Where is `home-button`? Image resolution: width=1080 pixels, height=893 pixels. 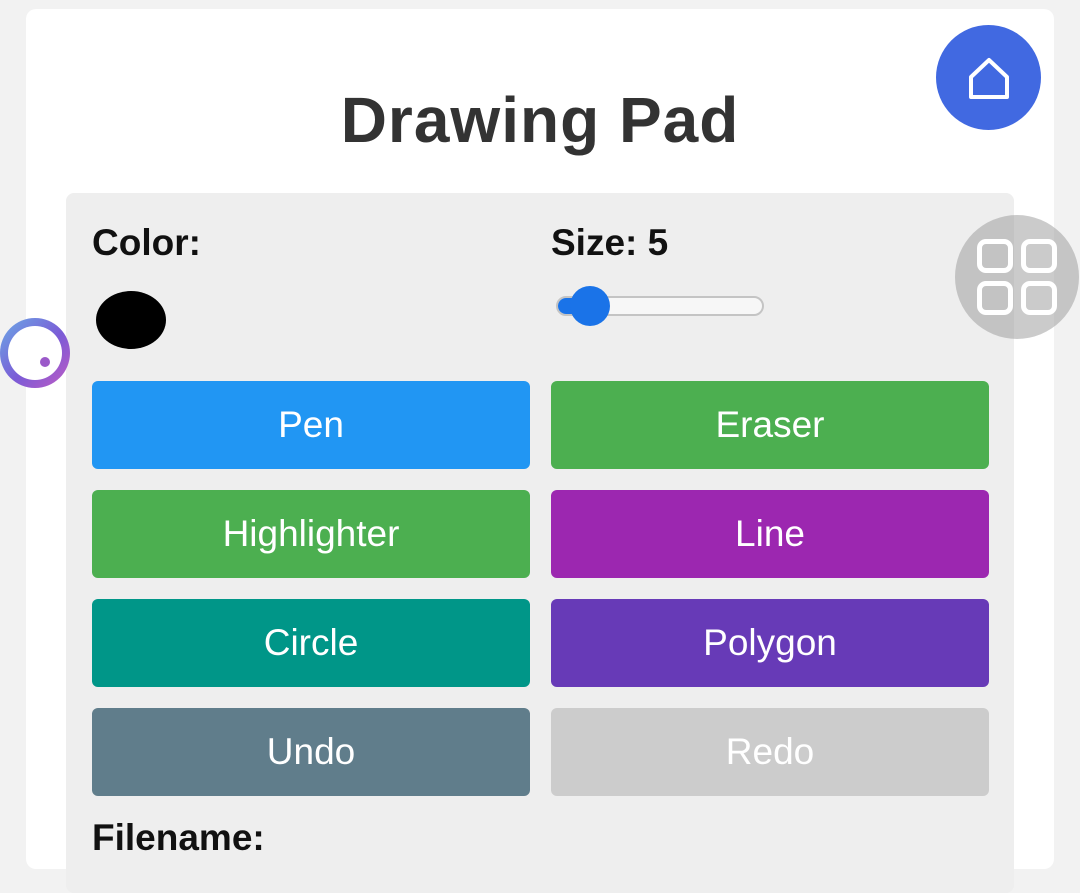
home-button is located at coordinates (988, 77).